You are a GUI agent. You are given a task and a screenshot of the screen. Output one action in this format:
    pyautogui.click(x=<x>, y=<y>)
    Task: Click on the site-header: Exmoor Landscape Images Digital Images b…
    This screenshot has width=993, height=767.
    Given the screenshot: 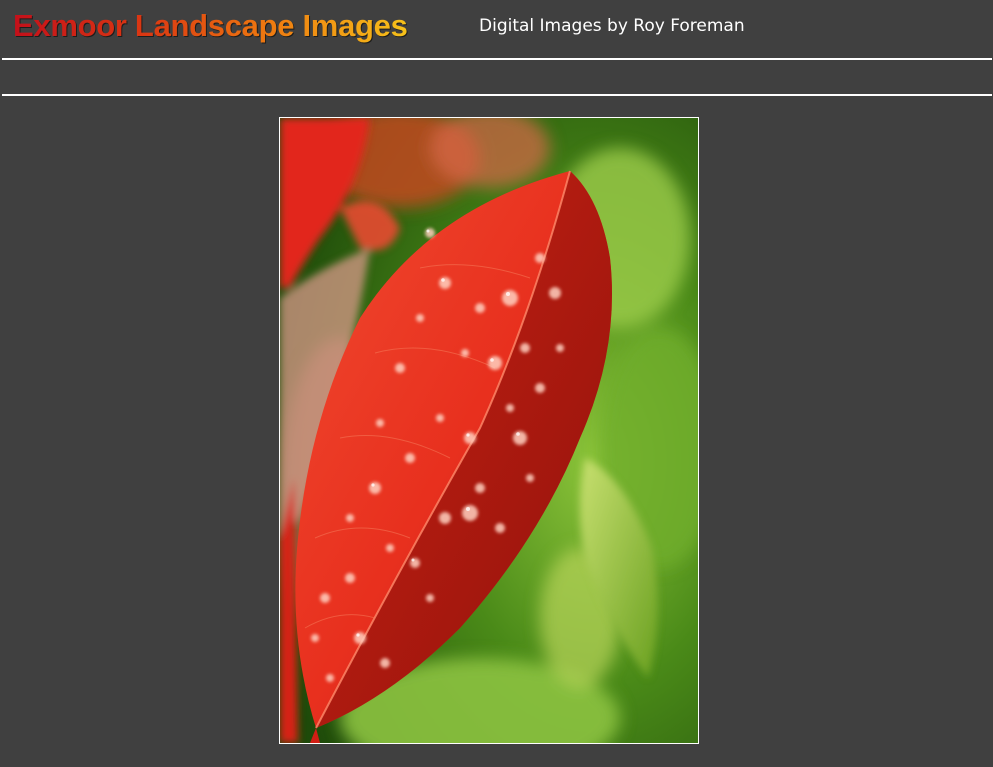 What is the action you would take?
    pyautogui.click(x=496, y=29)
    